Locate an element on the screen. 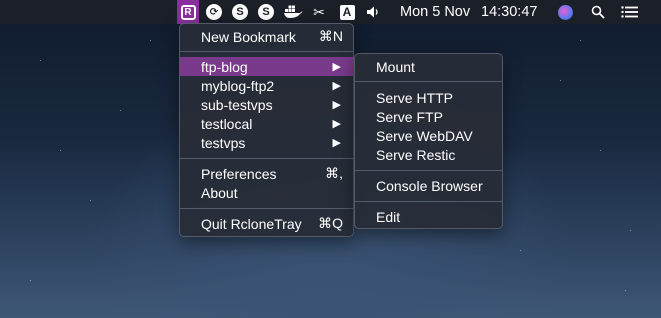 The height and width of the screenshot is (318, 661). menubar-date: Mon 5 Nov is located at coordinates (435, 12).